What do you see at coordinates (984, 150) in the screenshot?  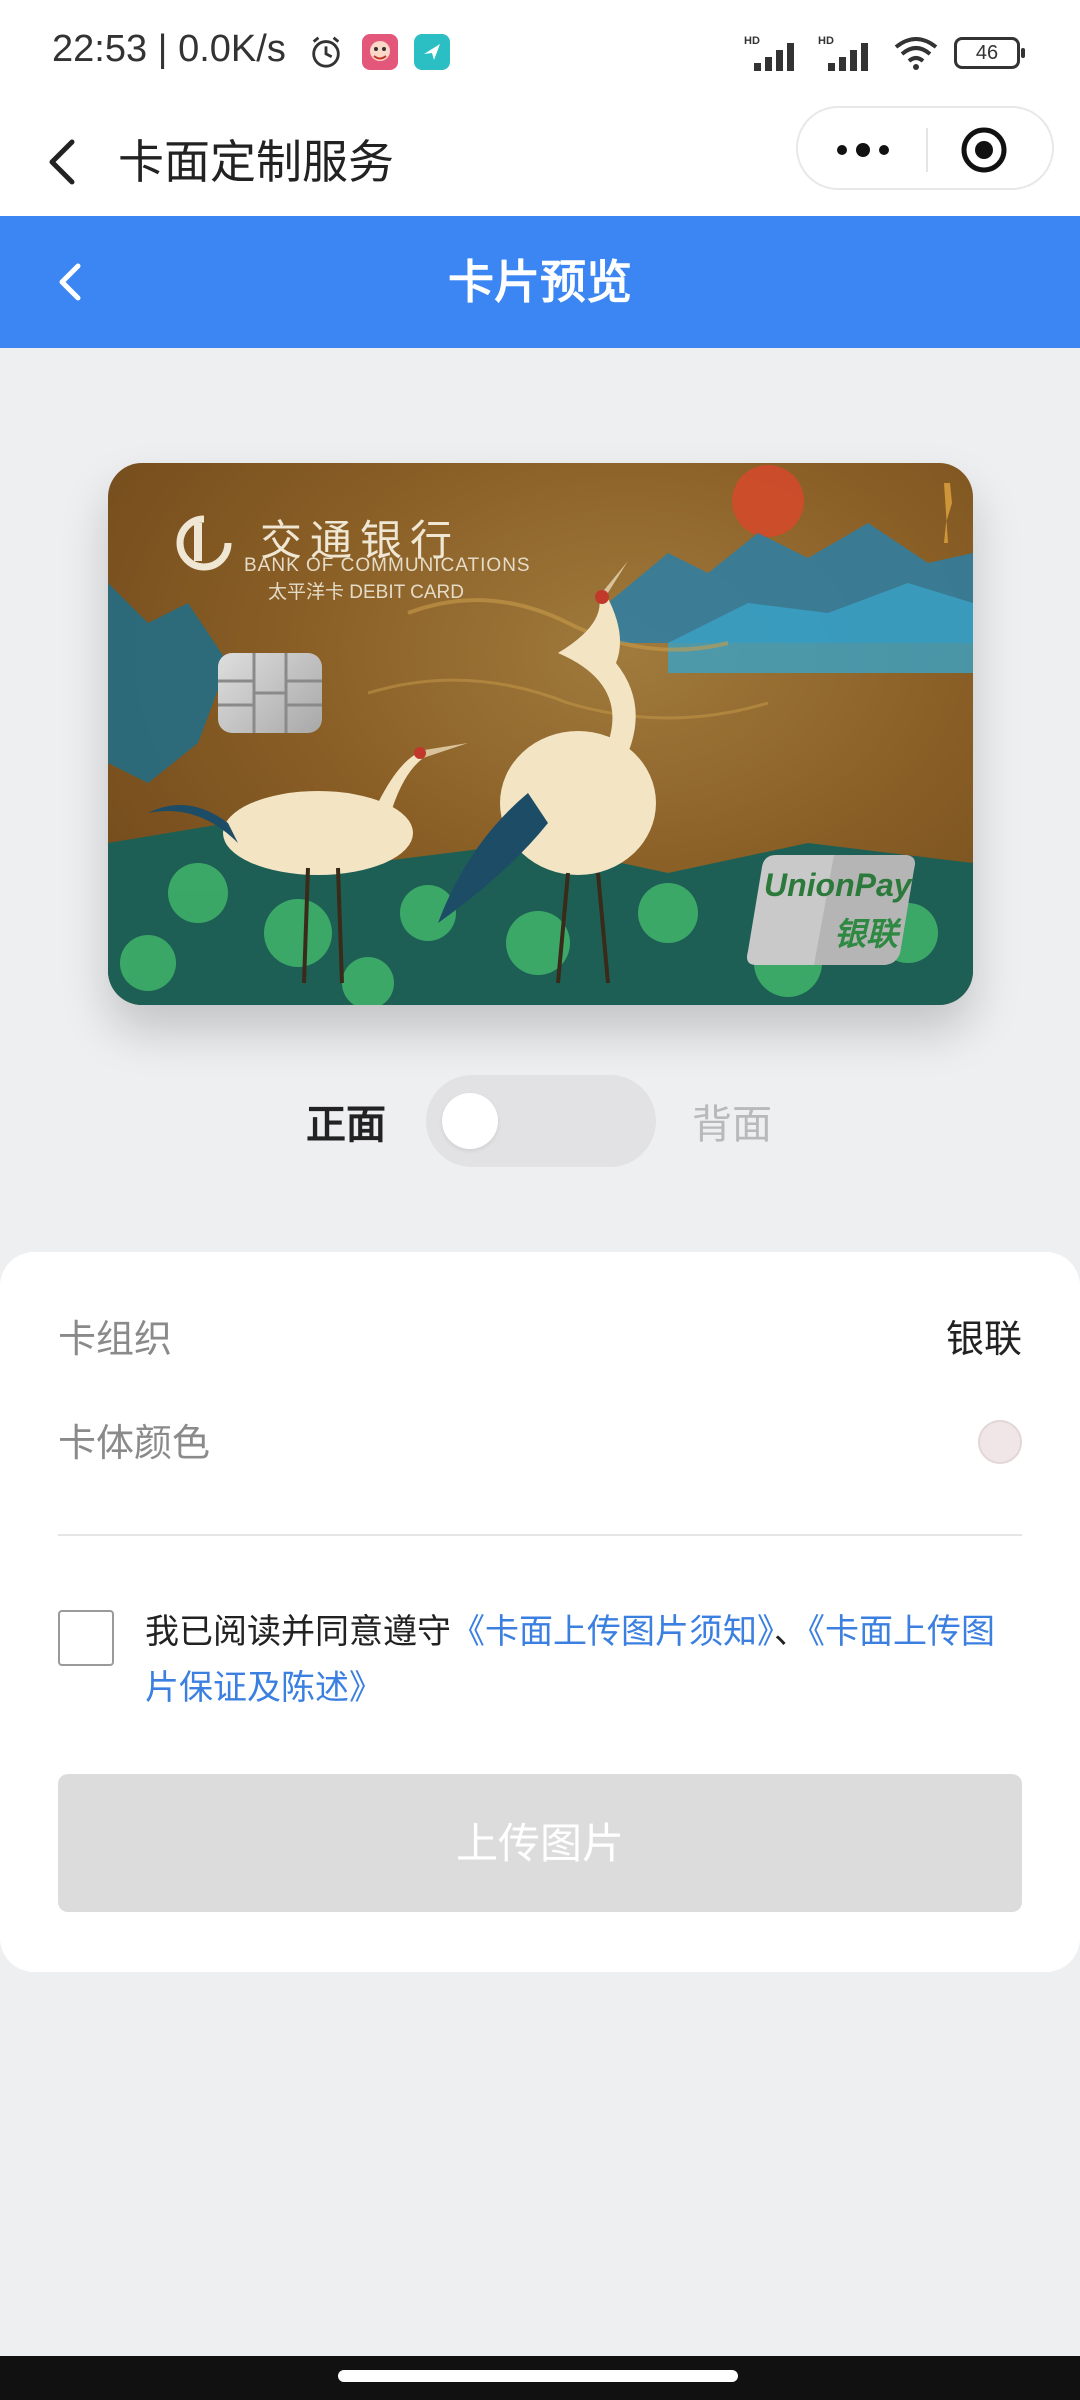 I see `target-close-icon` at bounding box center [984, 150].